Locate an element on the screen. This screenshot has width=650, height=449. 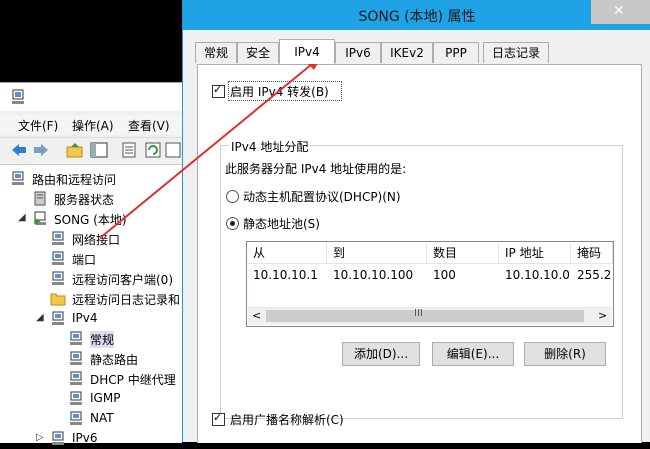
annotation-arrow is located at coordinates (210, 147).